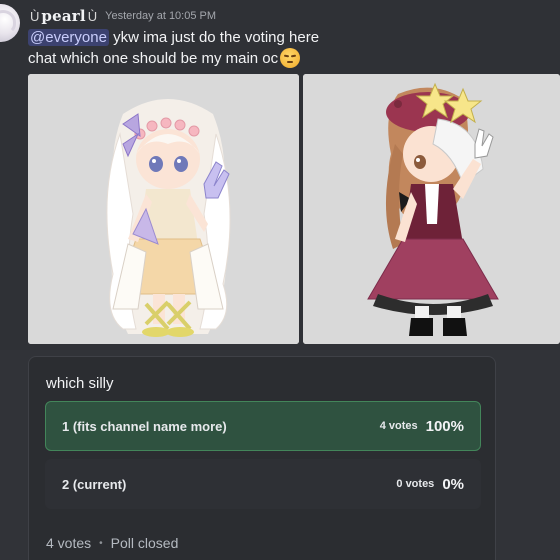 Image resolution: width=560 pixels, height=560 pixels. Describe the element at coordinates (68, 543) in the screenshot. I see `poll-total-votes: 4 votes` at that location.